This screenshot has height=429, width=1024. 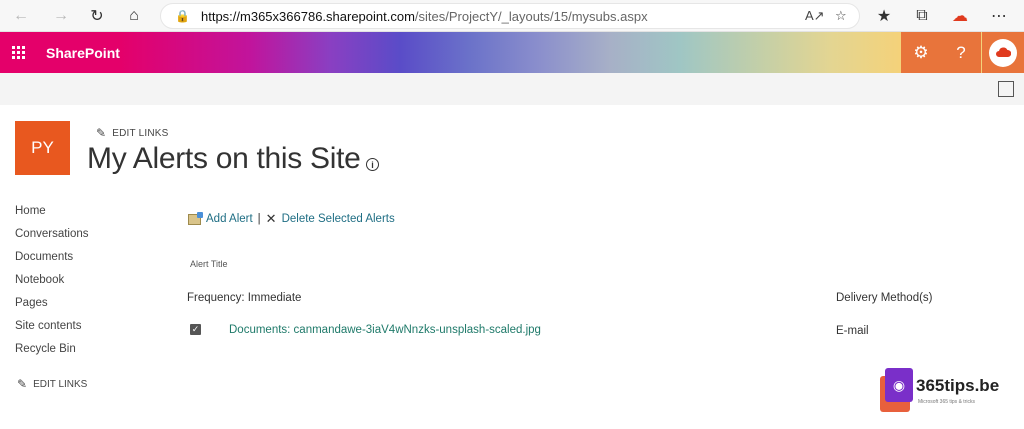 I want to click on add-alert-icon, so click(x=195, y=218).